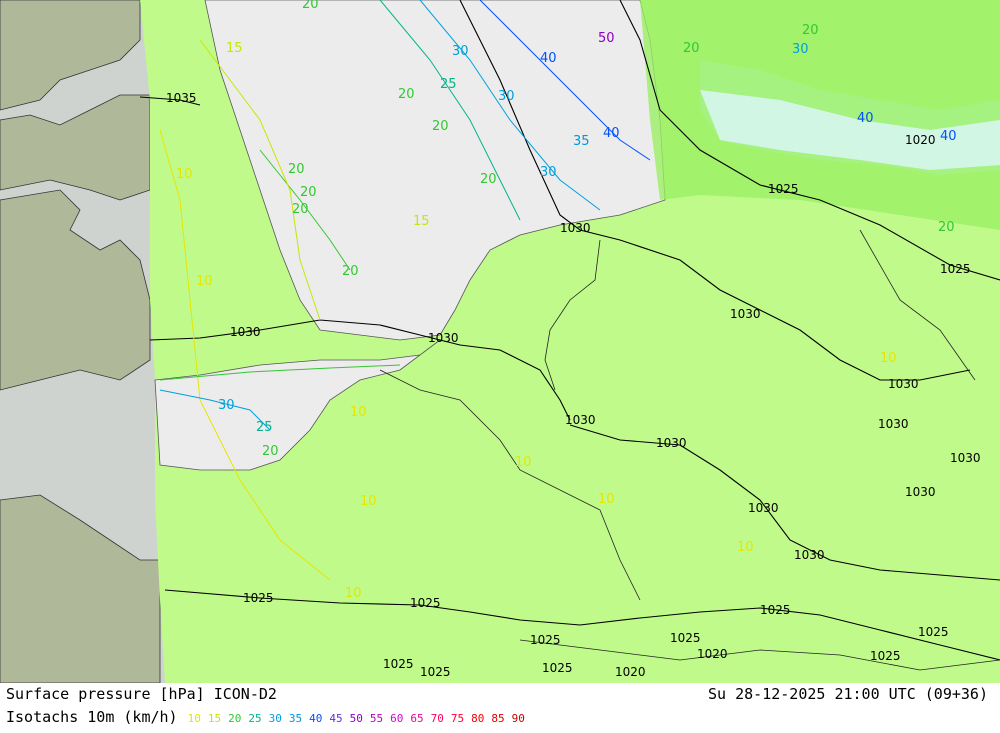  I want to click on legend-value: 15, so click(214, 718).